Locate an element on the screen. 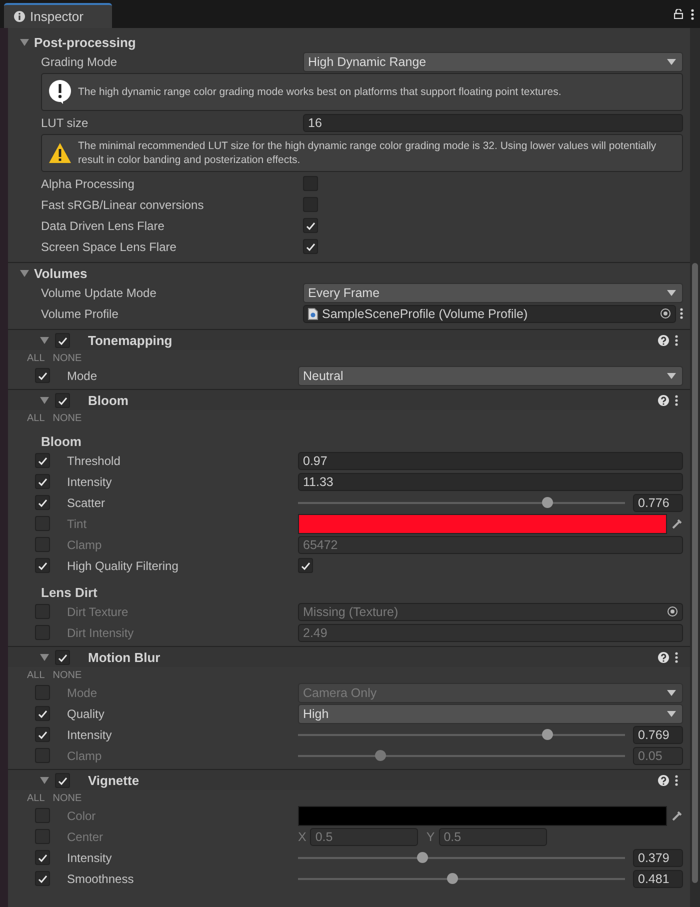 The height and width of the screenshot is (907, 700). property-label: High Quality Filtering is located at coordinates (123, 565).